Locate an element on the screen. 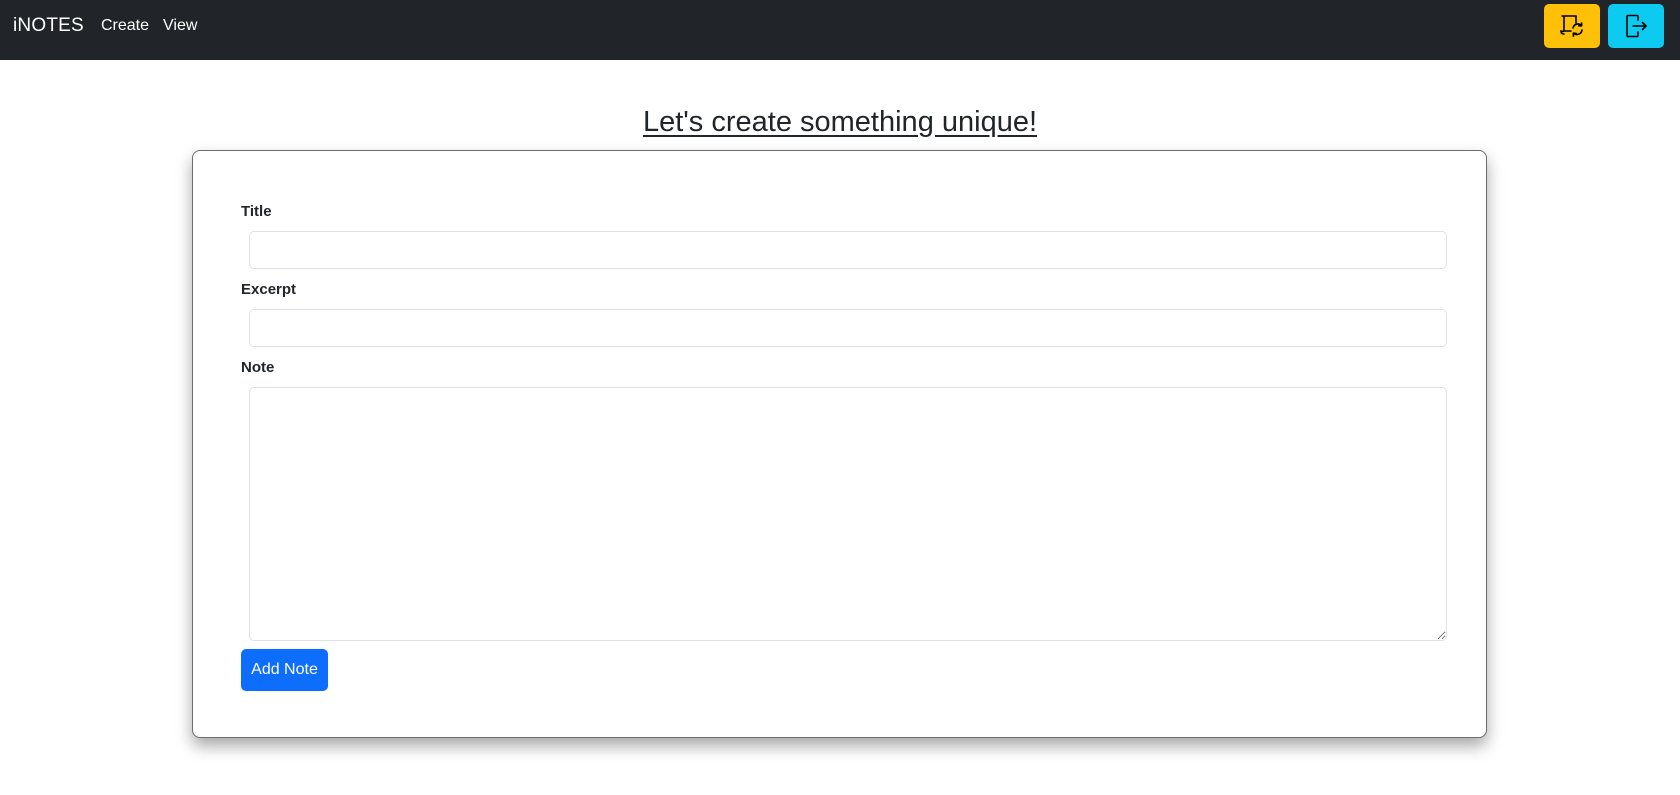 The image size is (1680, 795). navbar: iNOTES Create View is located at coordinates (840, 30).